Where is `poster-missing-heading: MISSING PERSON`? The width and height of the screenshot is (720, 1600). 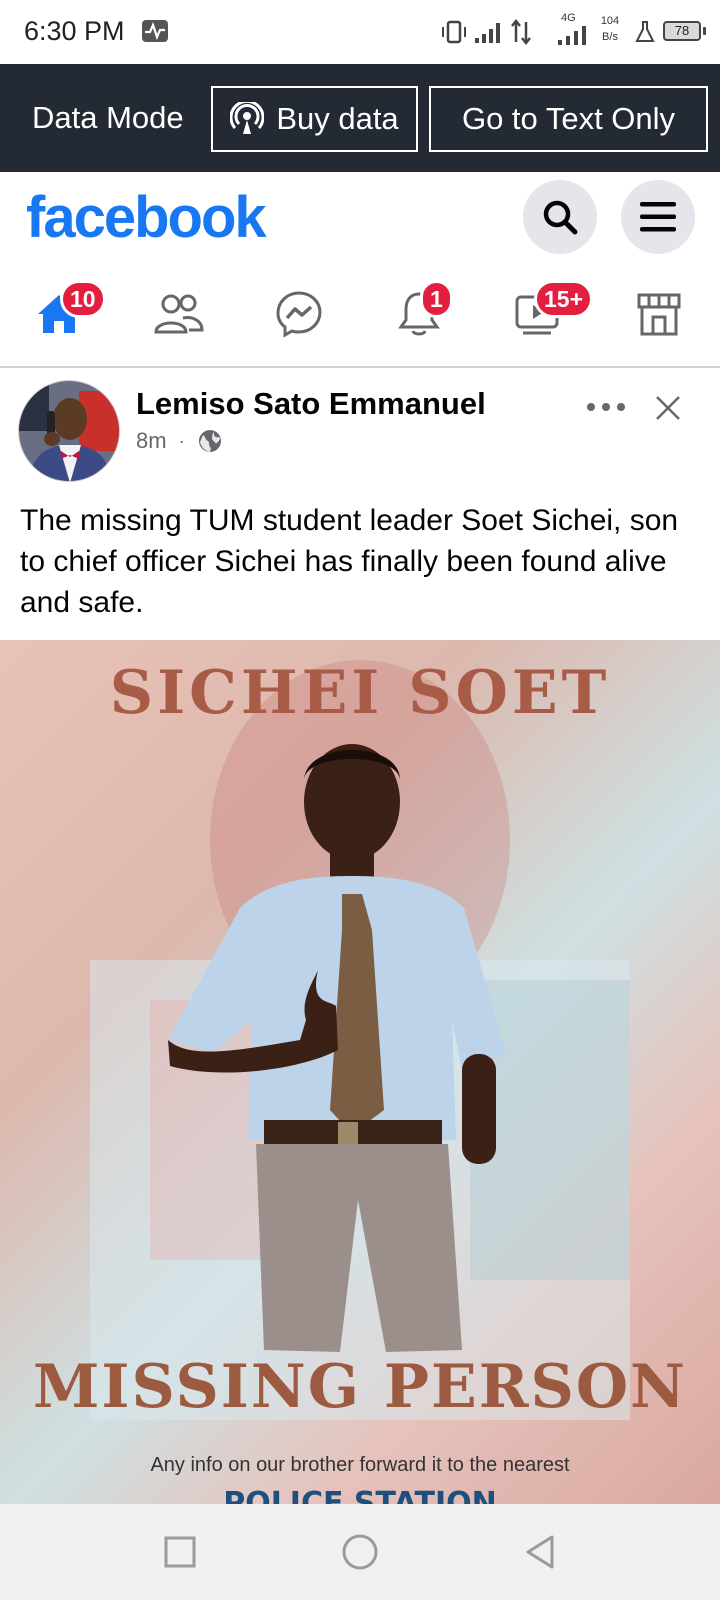
poster-missing-heading: MISSING PERSON is located at coordinates (359, 1387).